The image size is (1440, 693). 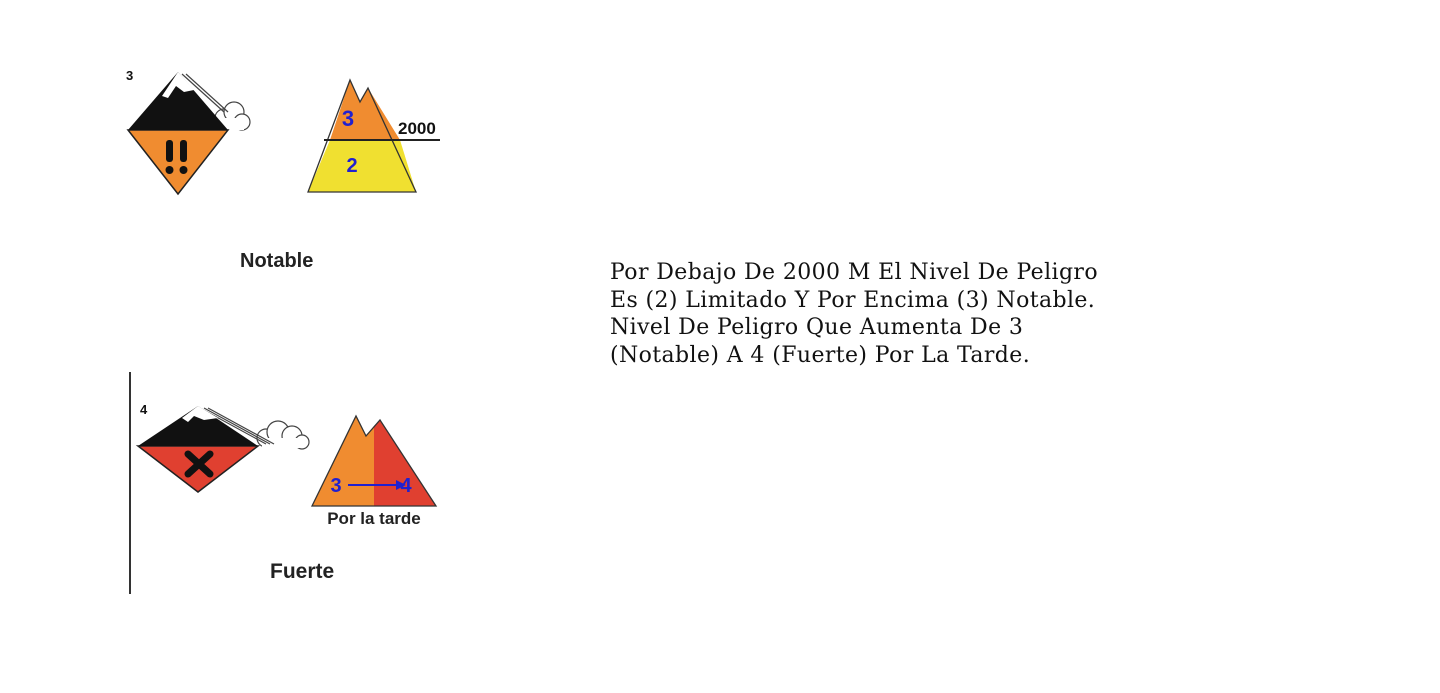 What do you see at coordinates (348, 118) in the screenshot?
I see `upper-level-number: 3` at bounding box center [348, 118].